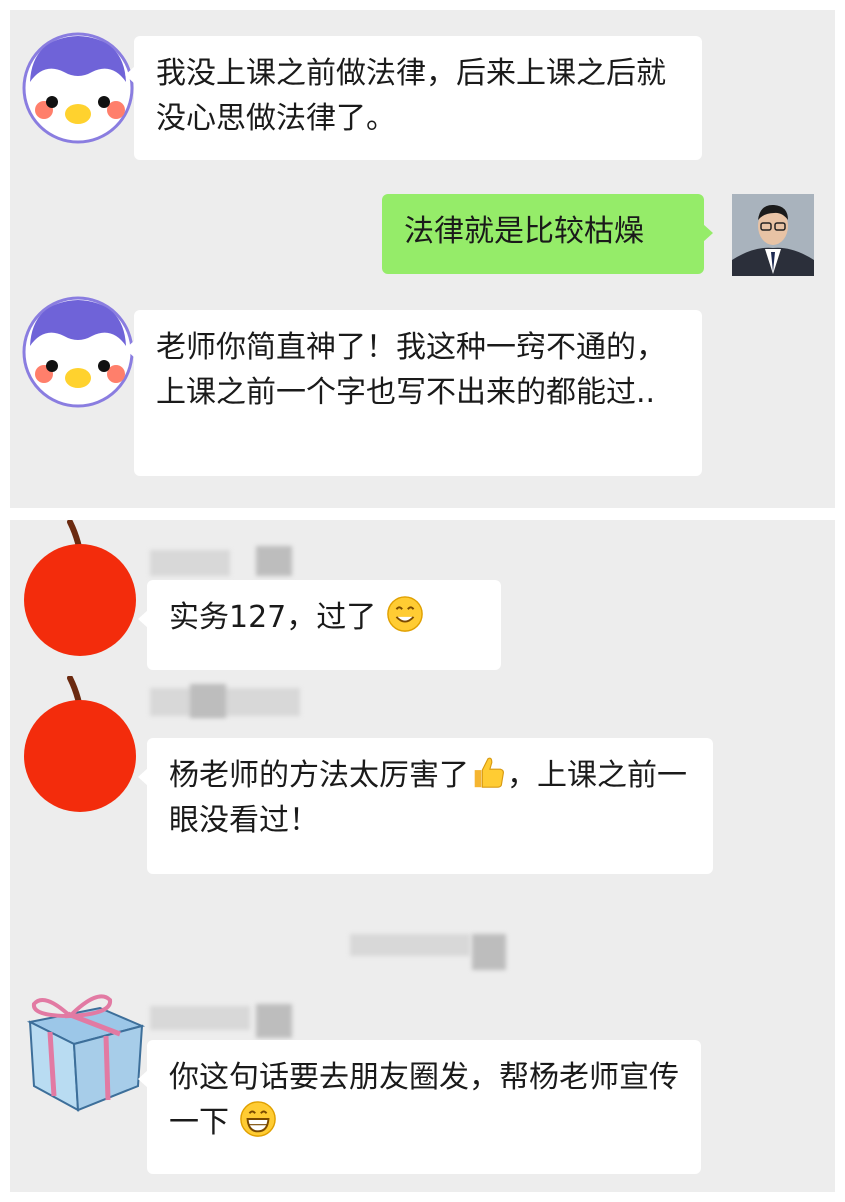  Describe the element at coordinates (405, 614) in the screenshot. I see `smile-emoji` at that location.